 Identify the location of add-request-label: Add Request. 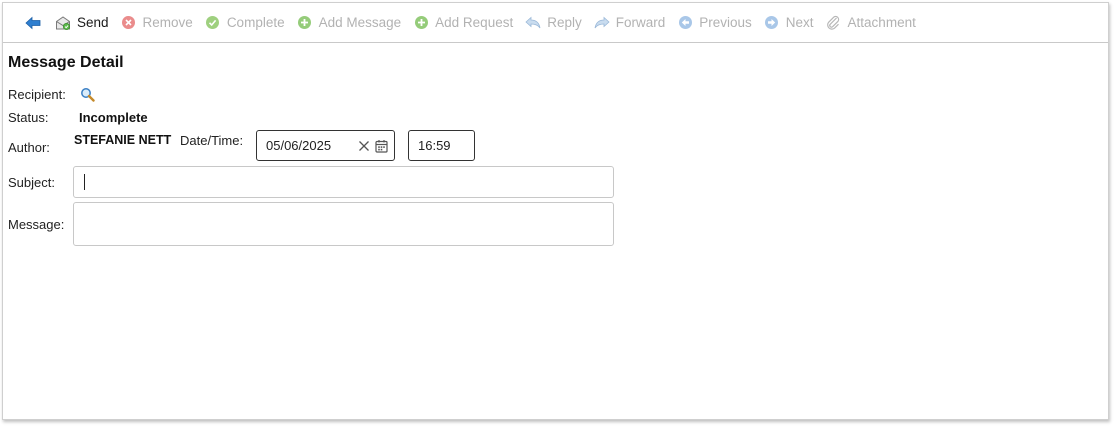
(474, 22).